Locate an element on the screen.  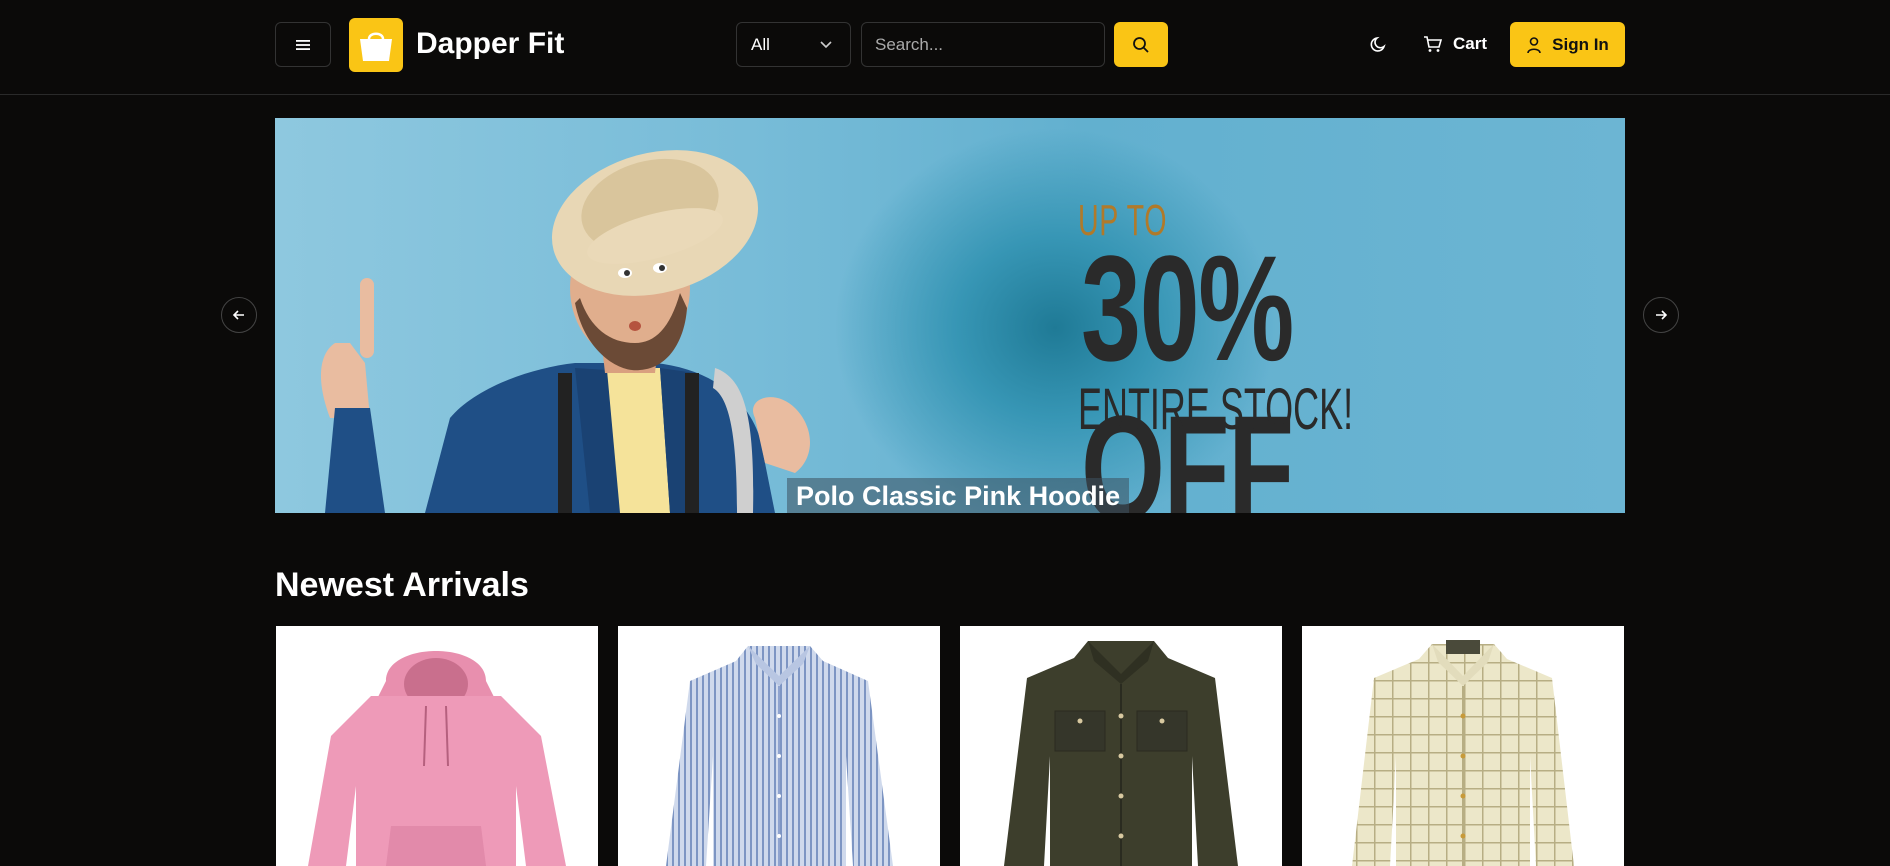
promo-discount-text: 30% OFF is located at coordinates (1187, 368).